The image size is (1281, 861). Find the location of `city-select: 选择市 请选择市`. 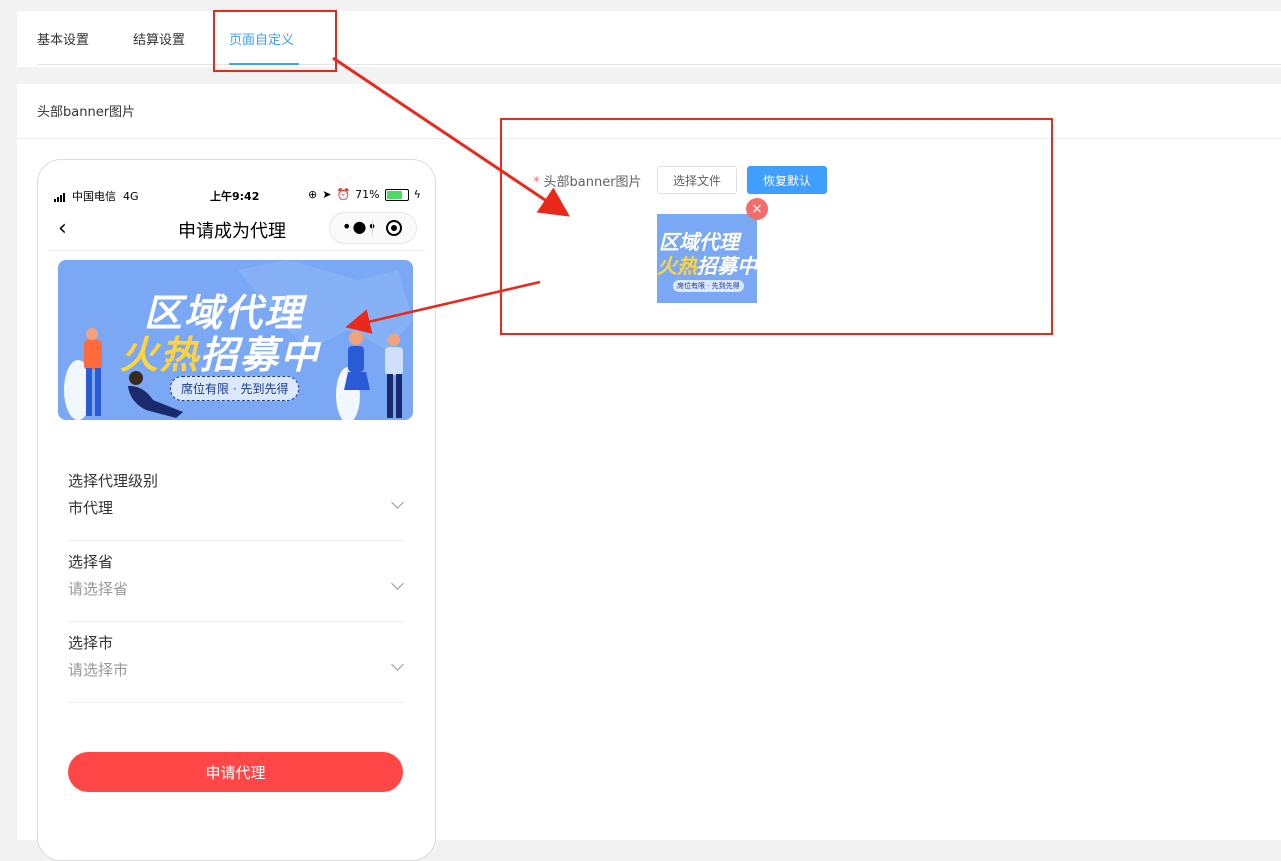

city-select: 选择市 请选择市 is located at coordinates (236, 662).